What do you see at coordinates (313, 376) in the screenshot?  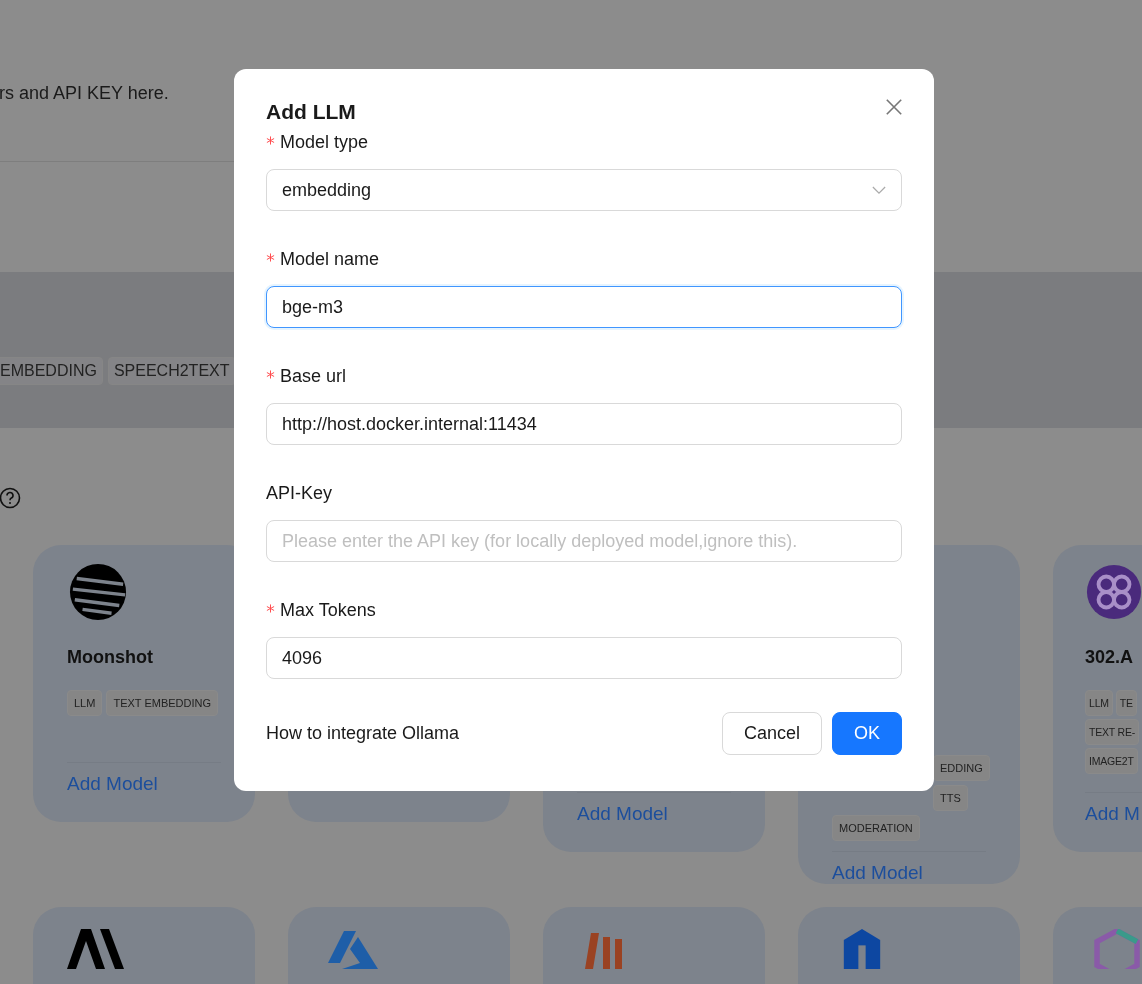 I see `field-label: Base url` at bounding box center [313, 376].